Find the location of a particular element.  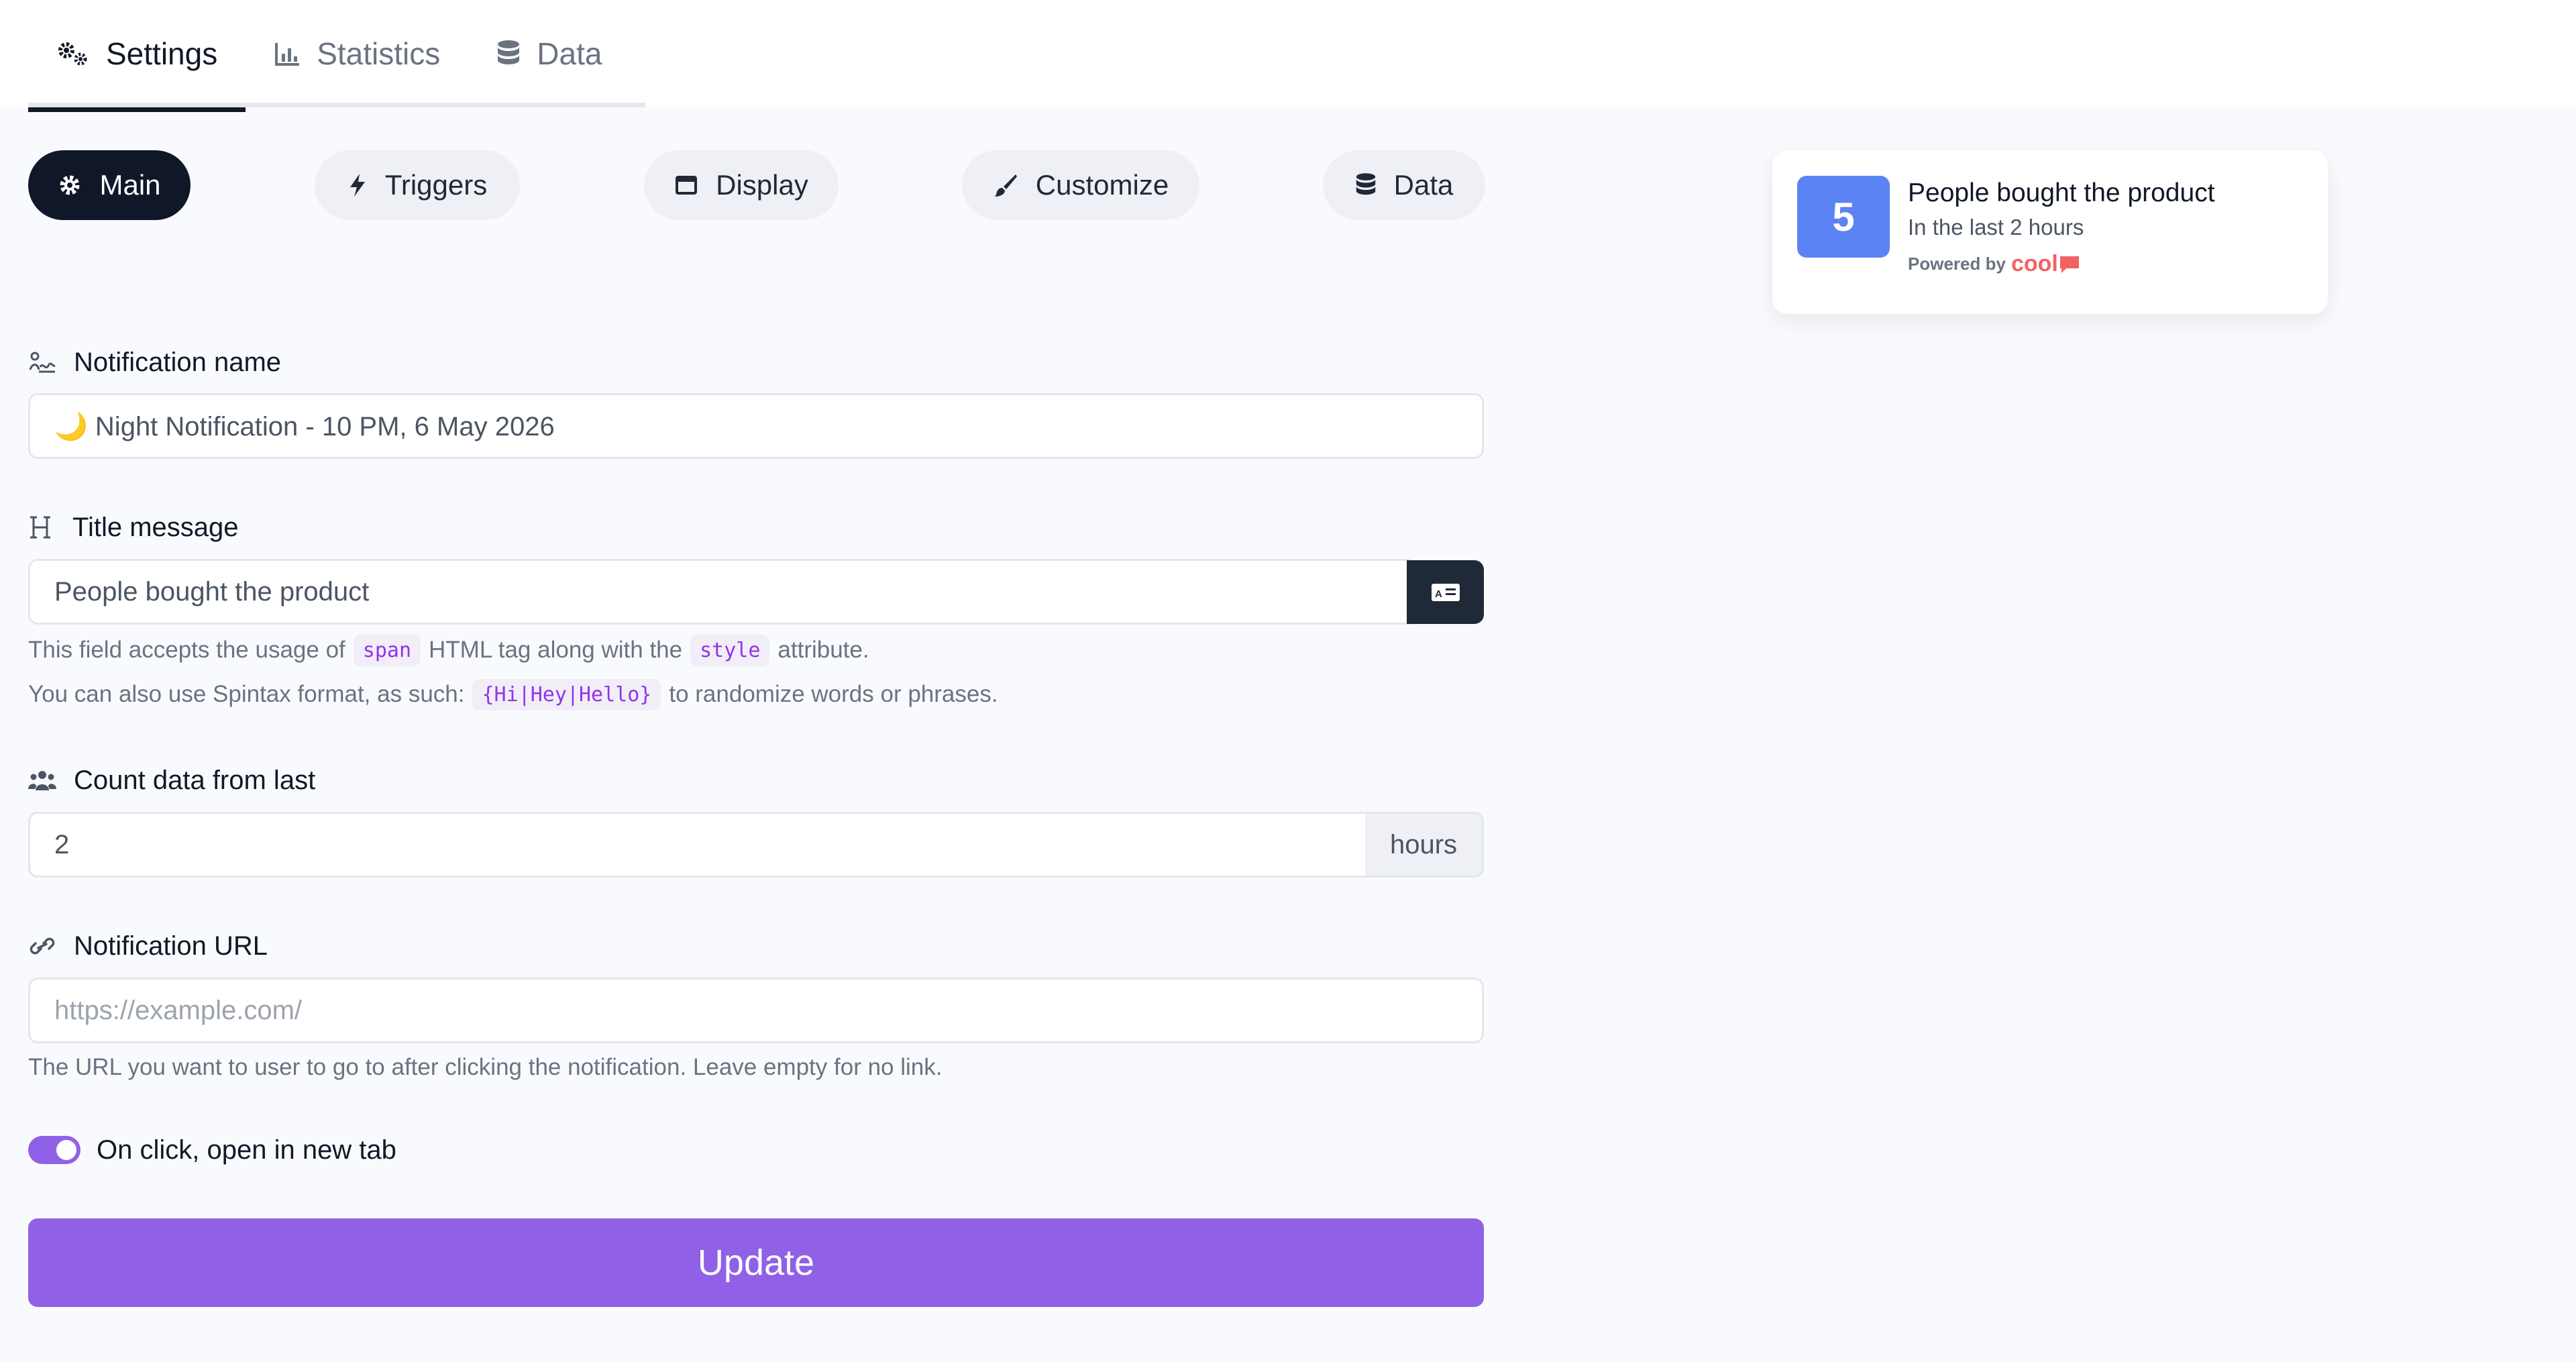

top-bar: Settings Statistics Data is located at coordinates (1288, 56).